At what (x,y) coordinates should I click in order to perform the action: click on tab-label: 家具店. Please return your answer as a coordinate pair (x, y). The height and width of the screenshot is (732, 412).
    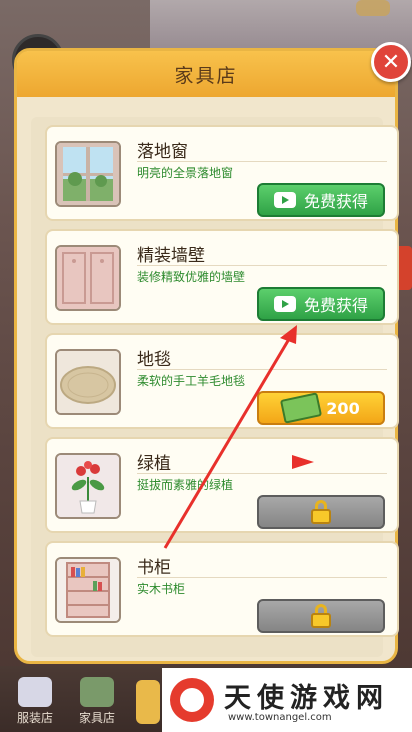
    Looking at the image, I should click on (96, 718).